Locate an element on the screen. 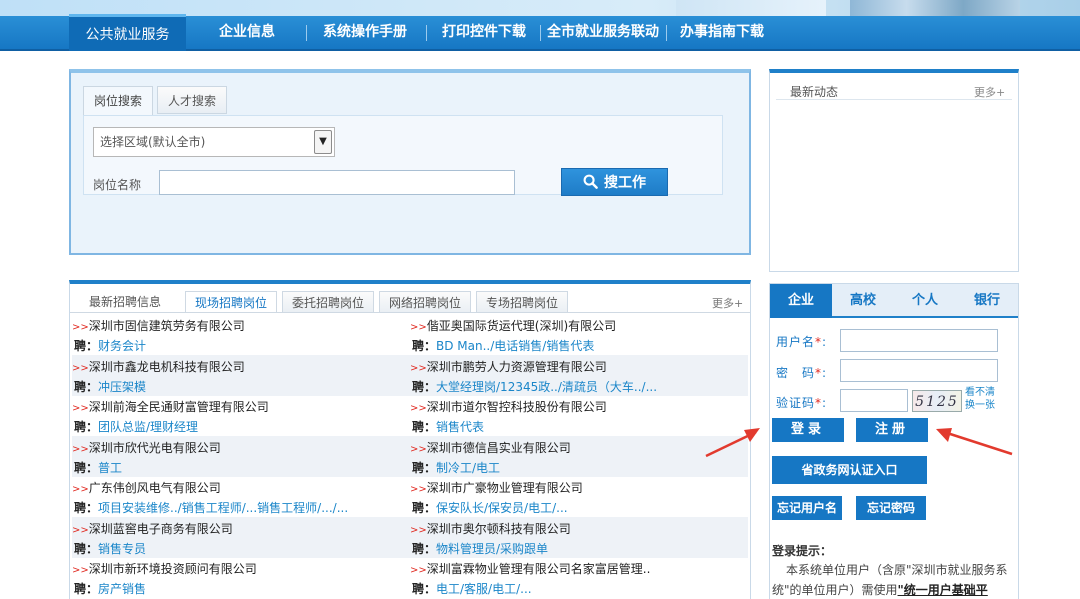  company-link: >>广东伟创风电气有限公司 is located at coordinates (146, 487).